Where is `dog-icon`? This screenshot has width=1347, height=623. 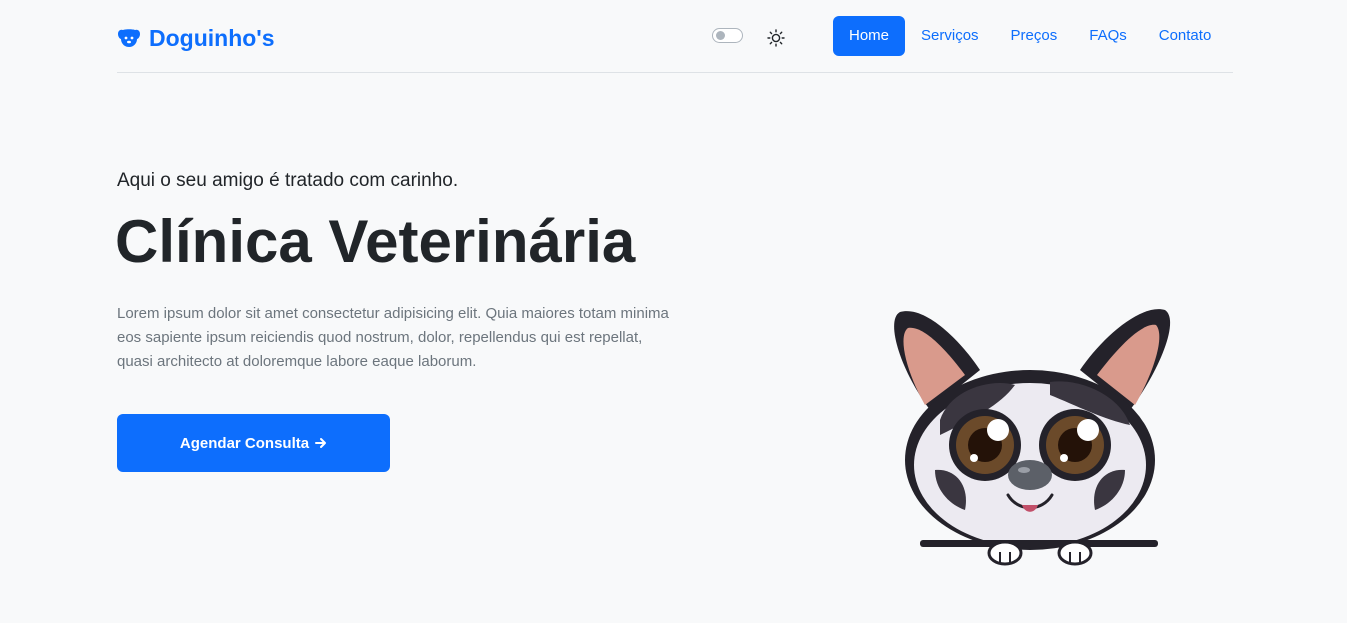 dog-icon is located at coordinates (129, 38).